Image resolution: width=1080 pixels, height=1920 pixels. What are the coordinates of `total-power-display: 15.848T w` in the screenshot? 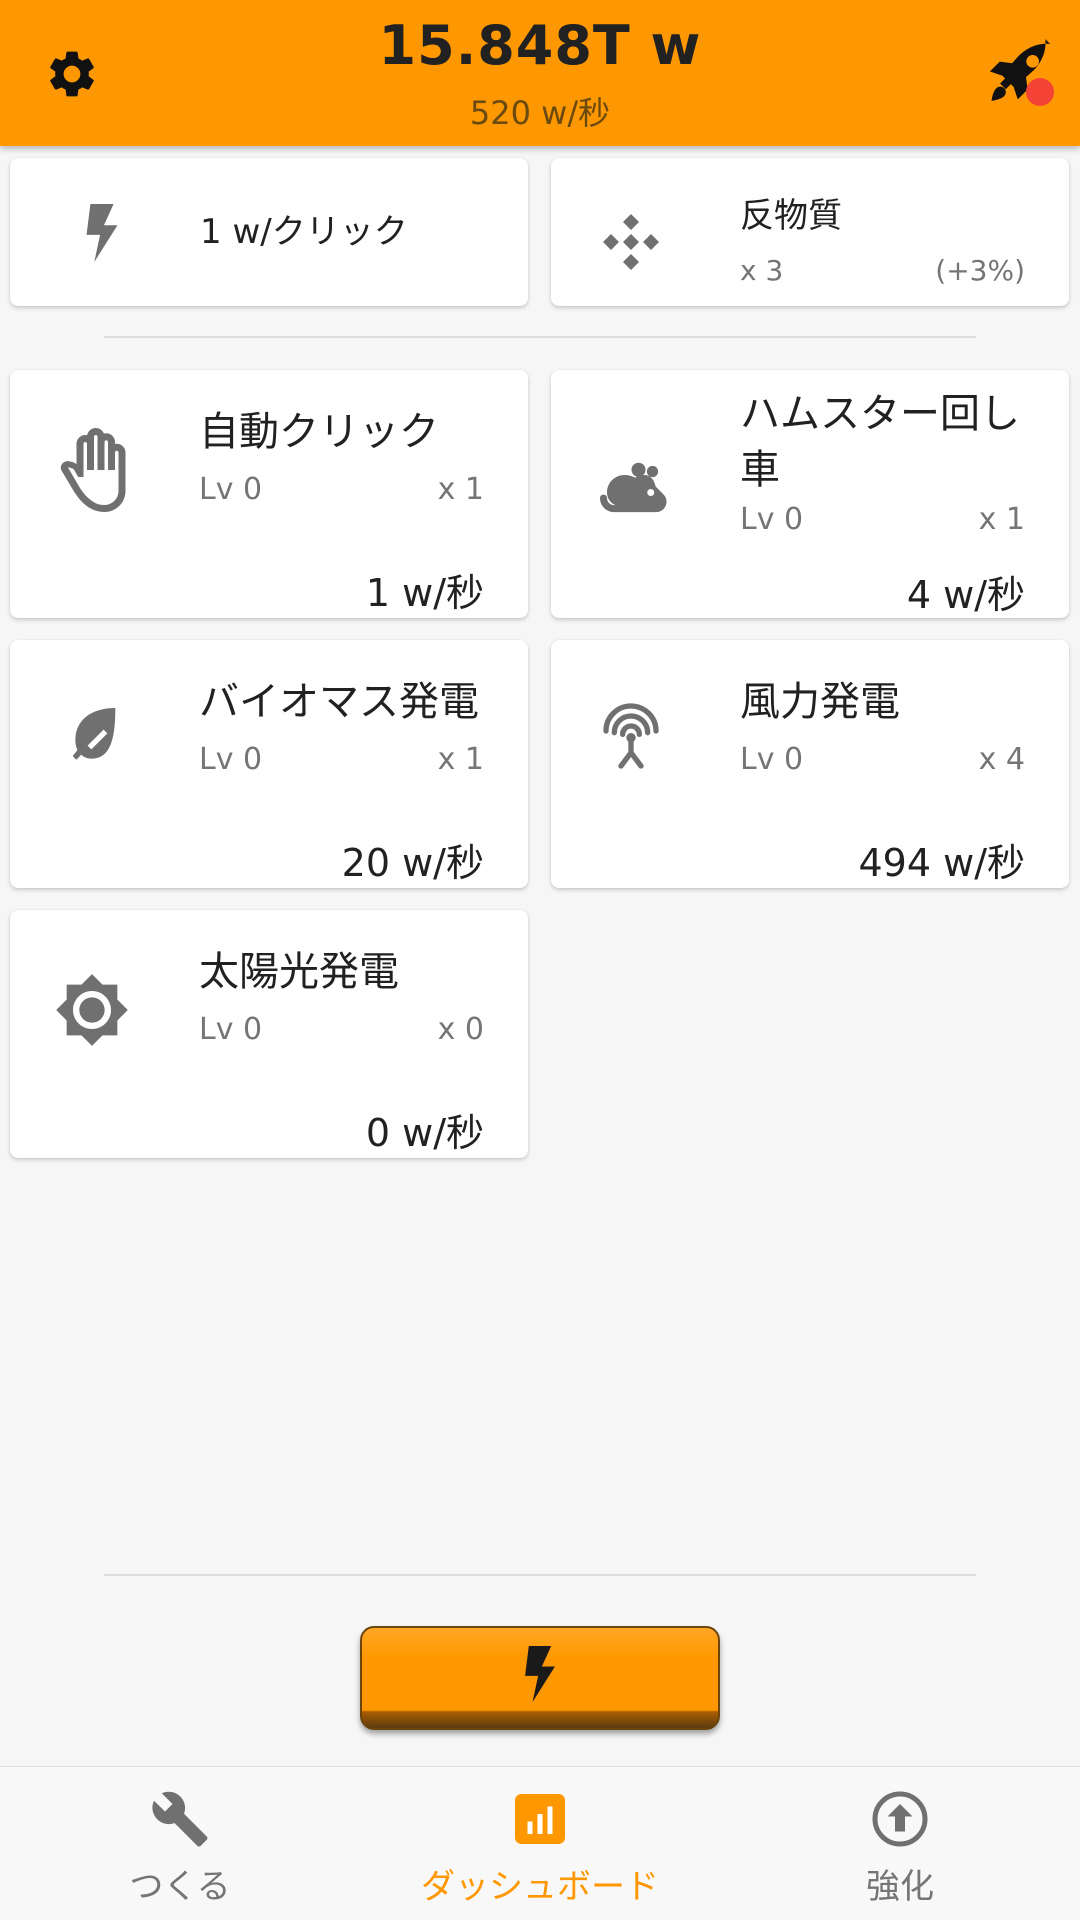 It's located at (540, 45).